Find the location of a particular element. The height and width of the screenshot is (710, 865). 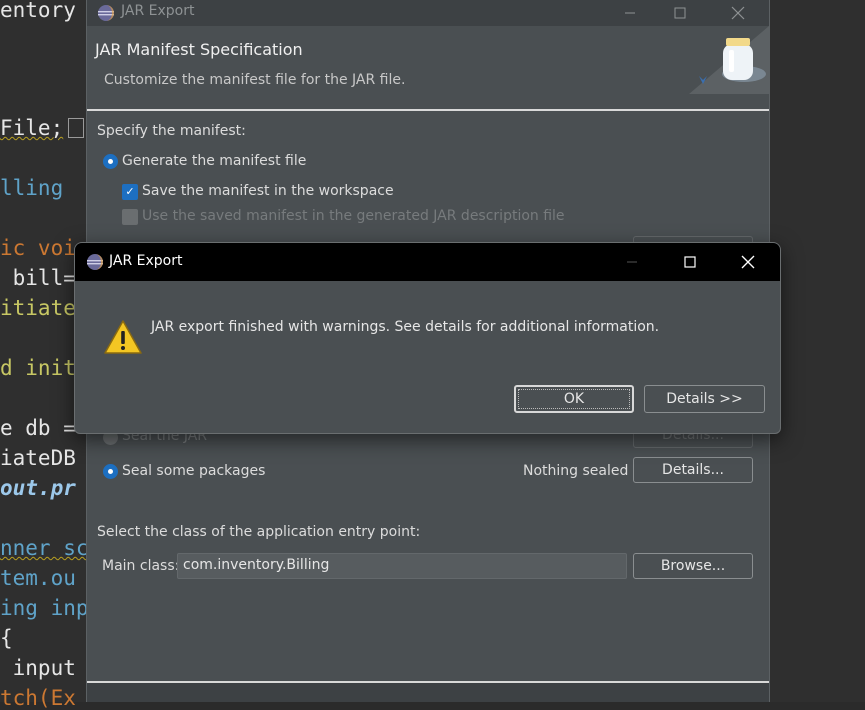

close-button is located at coordinates (738, 13).